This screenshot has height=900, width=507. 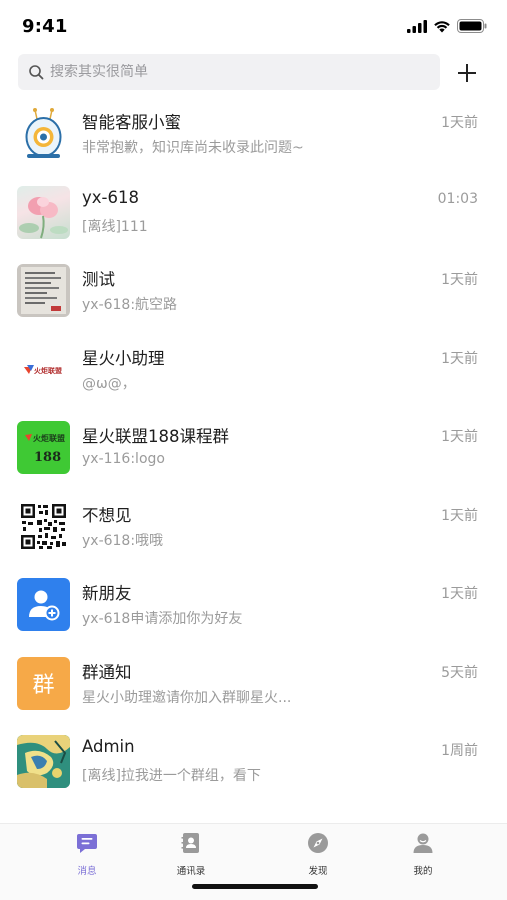 I want to click on conversation-title: 星火小助理, so click(x=123, y=358).